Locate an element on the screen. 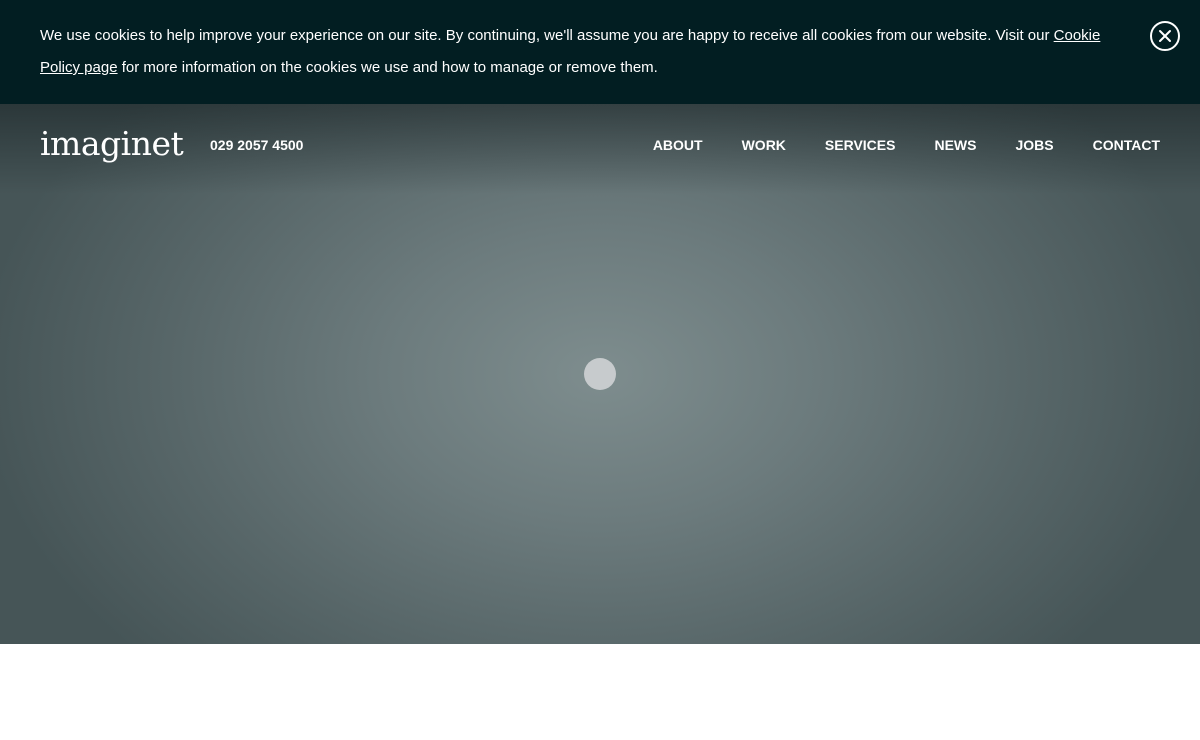 This screenshot has height=740, width=1200. site-logo: imaginet is located at coordinates (112, 144).